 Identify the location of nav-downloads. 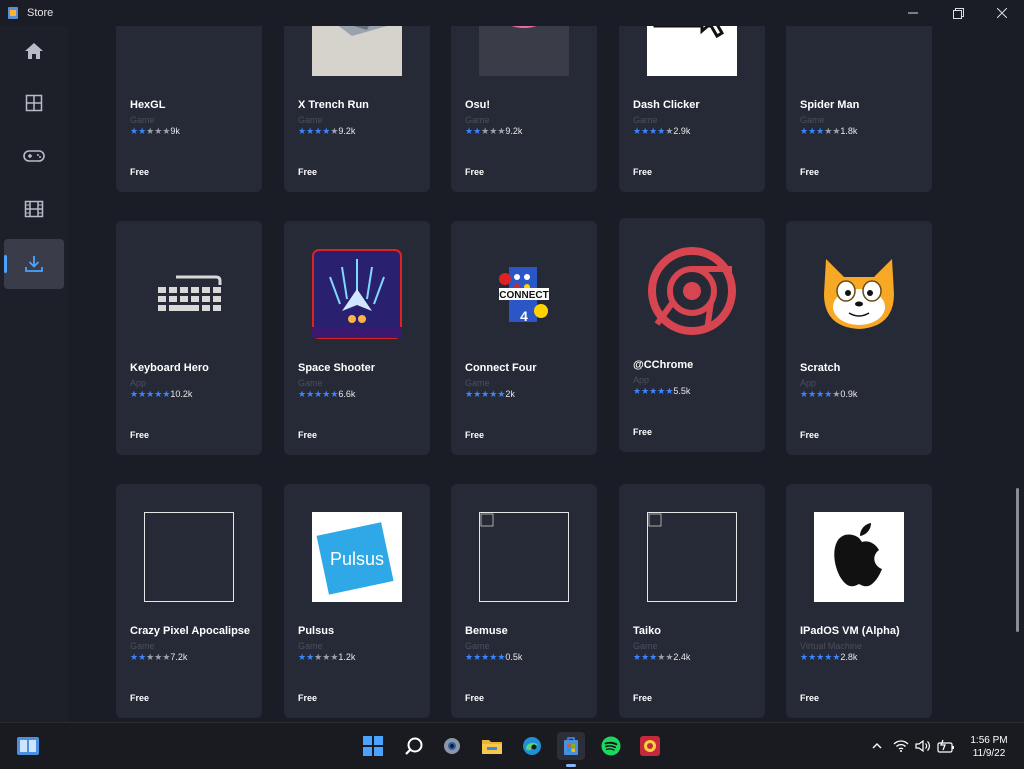
(34, 264).